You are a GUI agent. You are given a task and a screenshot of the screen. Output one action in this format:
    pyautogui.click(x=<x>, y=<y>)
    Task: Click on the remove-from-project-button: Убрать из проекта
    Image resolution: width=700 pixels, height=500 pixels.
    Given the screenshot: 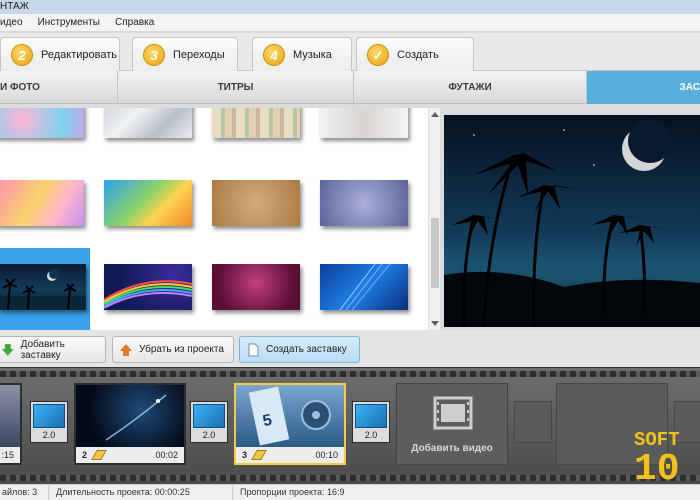 What is the action you would take?
    pyautogui.click(x=173, y=349)
    